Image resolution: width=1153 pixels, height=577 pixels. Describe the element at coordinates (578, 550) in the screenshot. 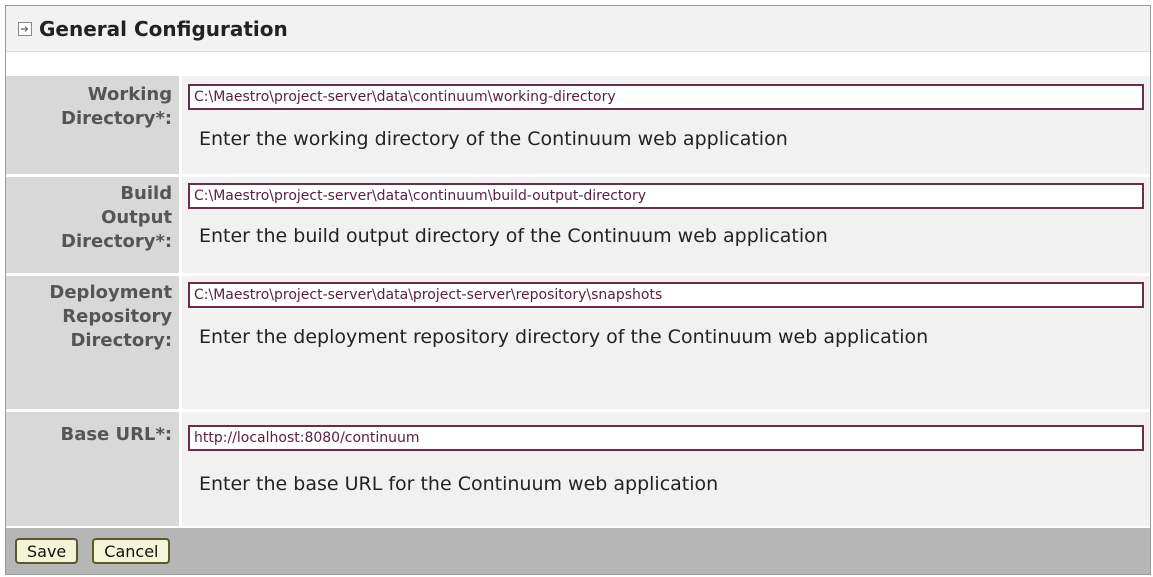

I see `form-footer: Save Cancel` at that location.